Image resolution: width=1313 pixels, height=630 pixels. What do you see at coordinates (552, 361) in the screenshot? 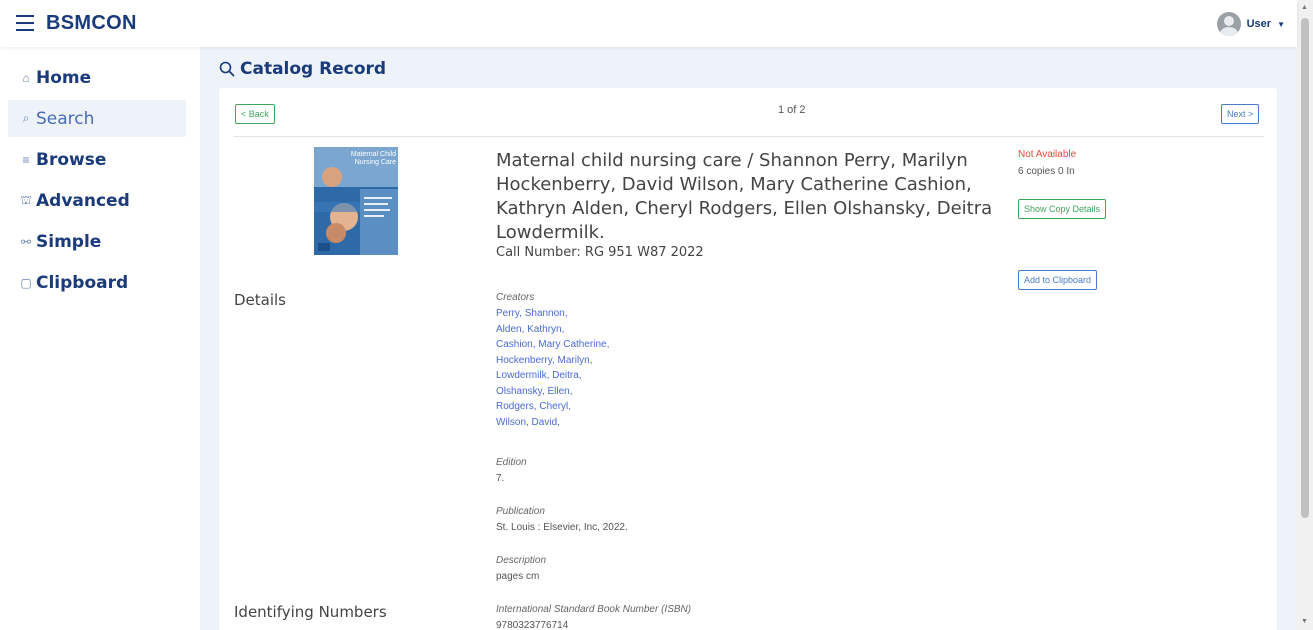
I see `creator-link: Hockenberry, Marilyn,` at bounding box center [552, 361].